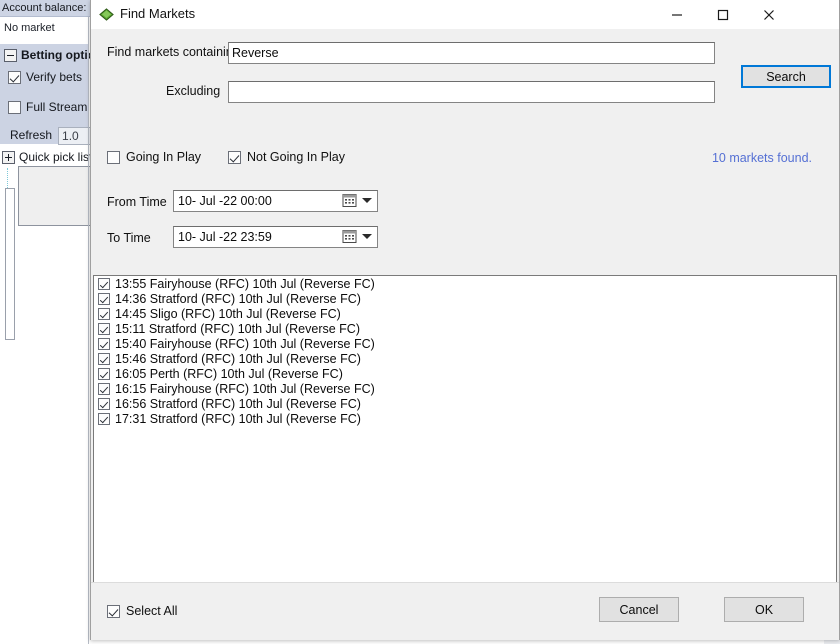  What do you see at coordinates (173, 52) in the screenshot?
I see `find-markets-containing-label: Find markets containing` at bounding box center [173, 52].